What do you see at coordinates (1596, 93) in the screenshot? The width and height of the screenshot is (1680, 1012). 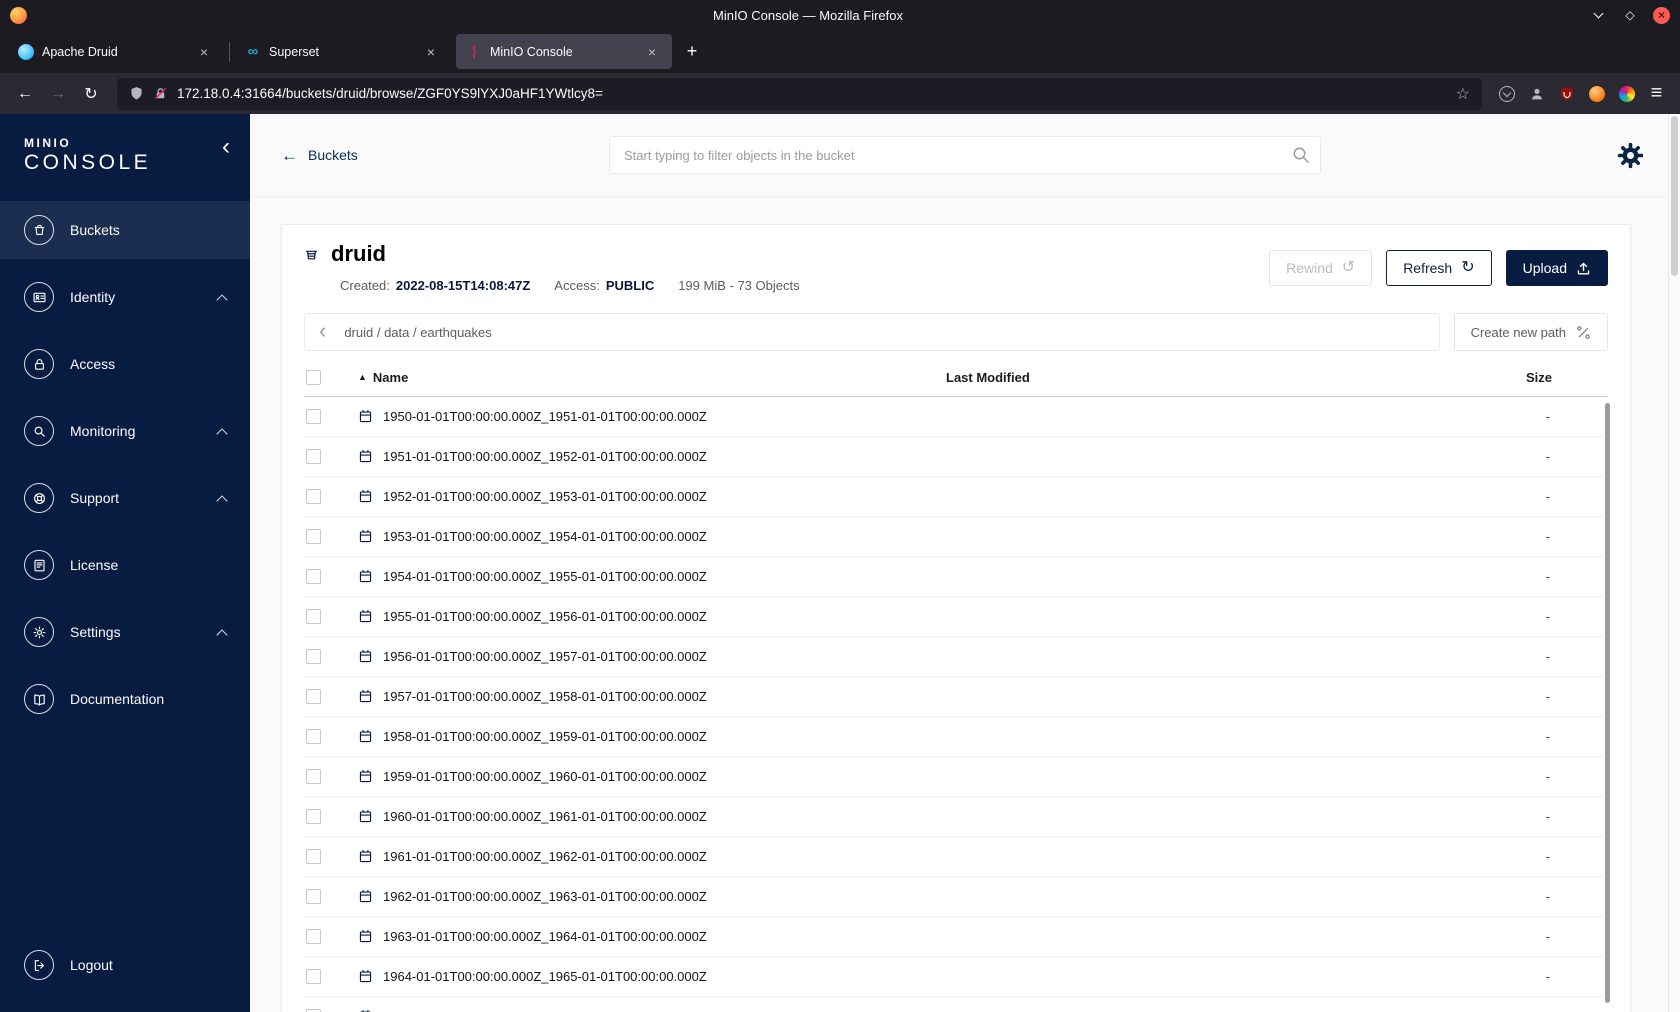 I see `extension-avatar-icon` at bounding box center [1596, 93].